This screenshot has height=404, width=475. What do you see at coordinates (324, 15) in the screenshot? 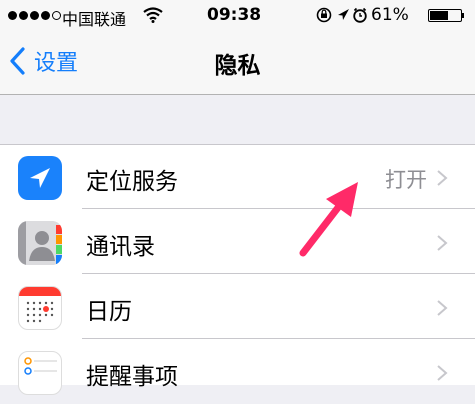
I see `rotation-lock-icon` at bounding box center [324, 15].